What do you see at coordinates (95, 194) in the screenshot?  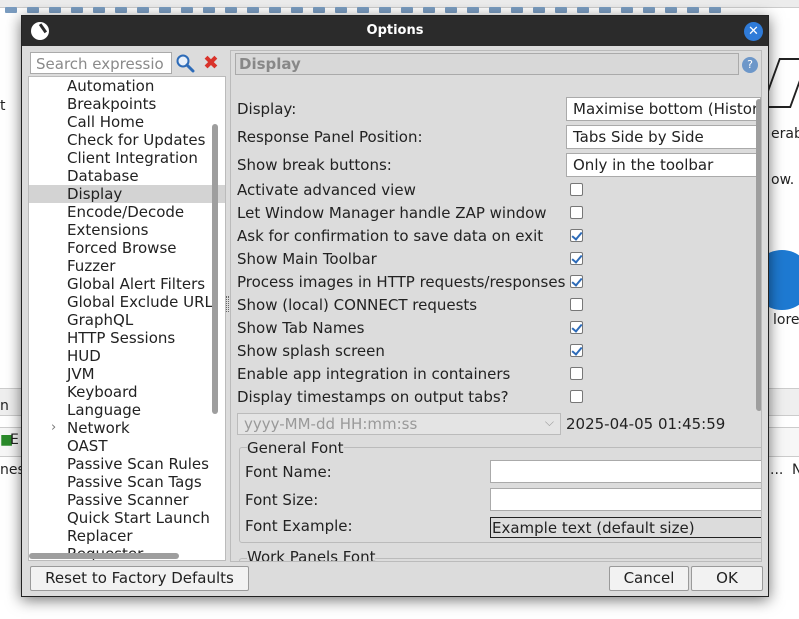 I see `tree-item-label: Display` at bounding box center [95, 194].